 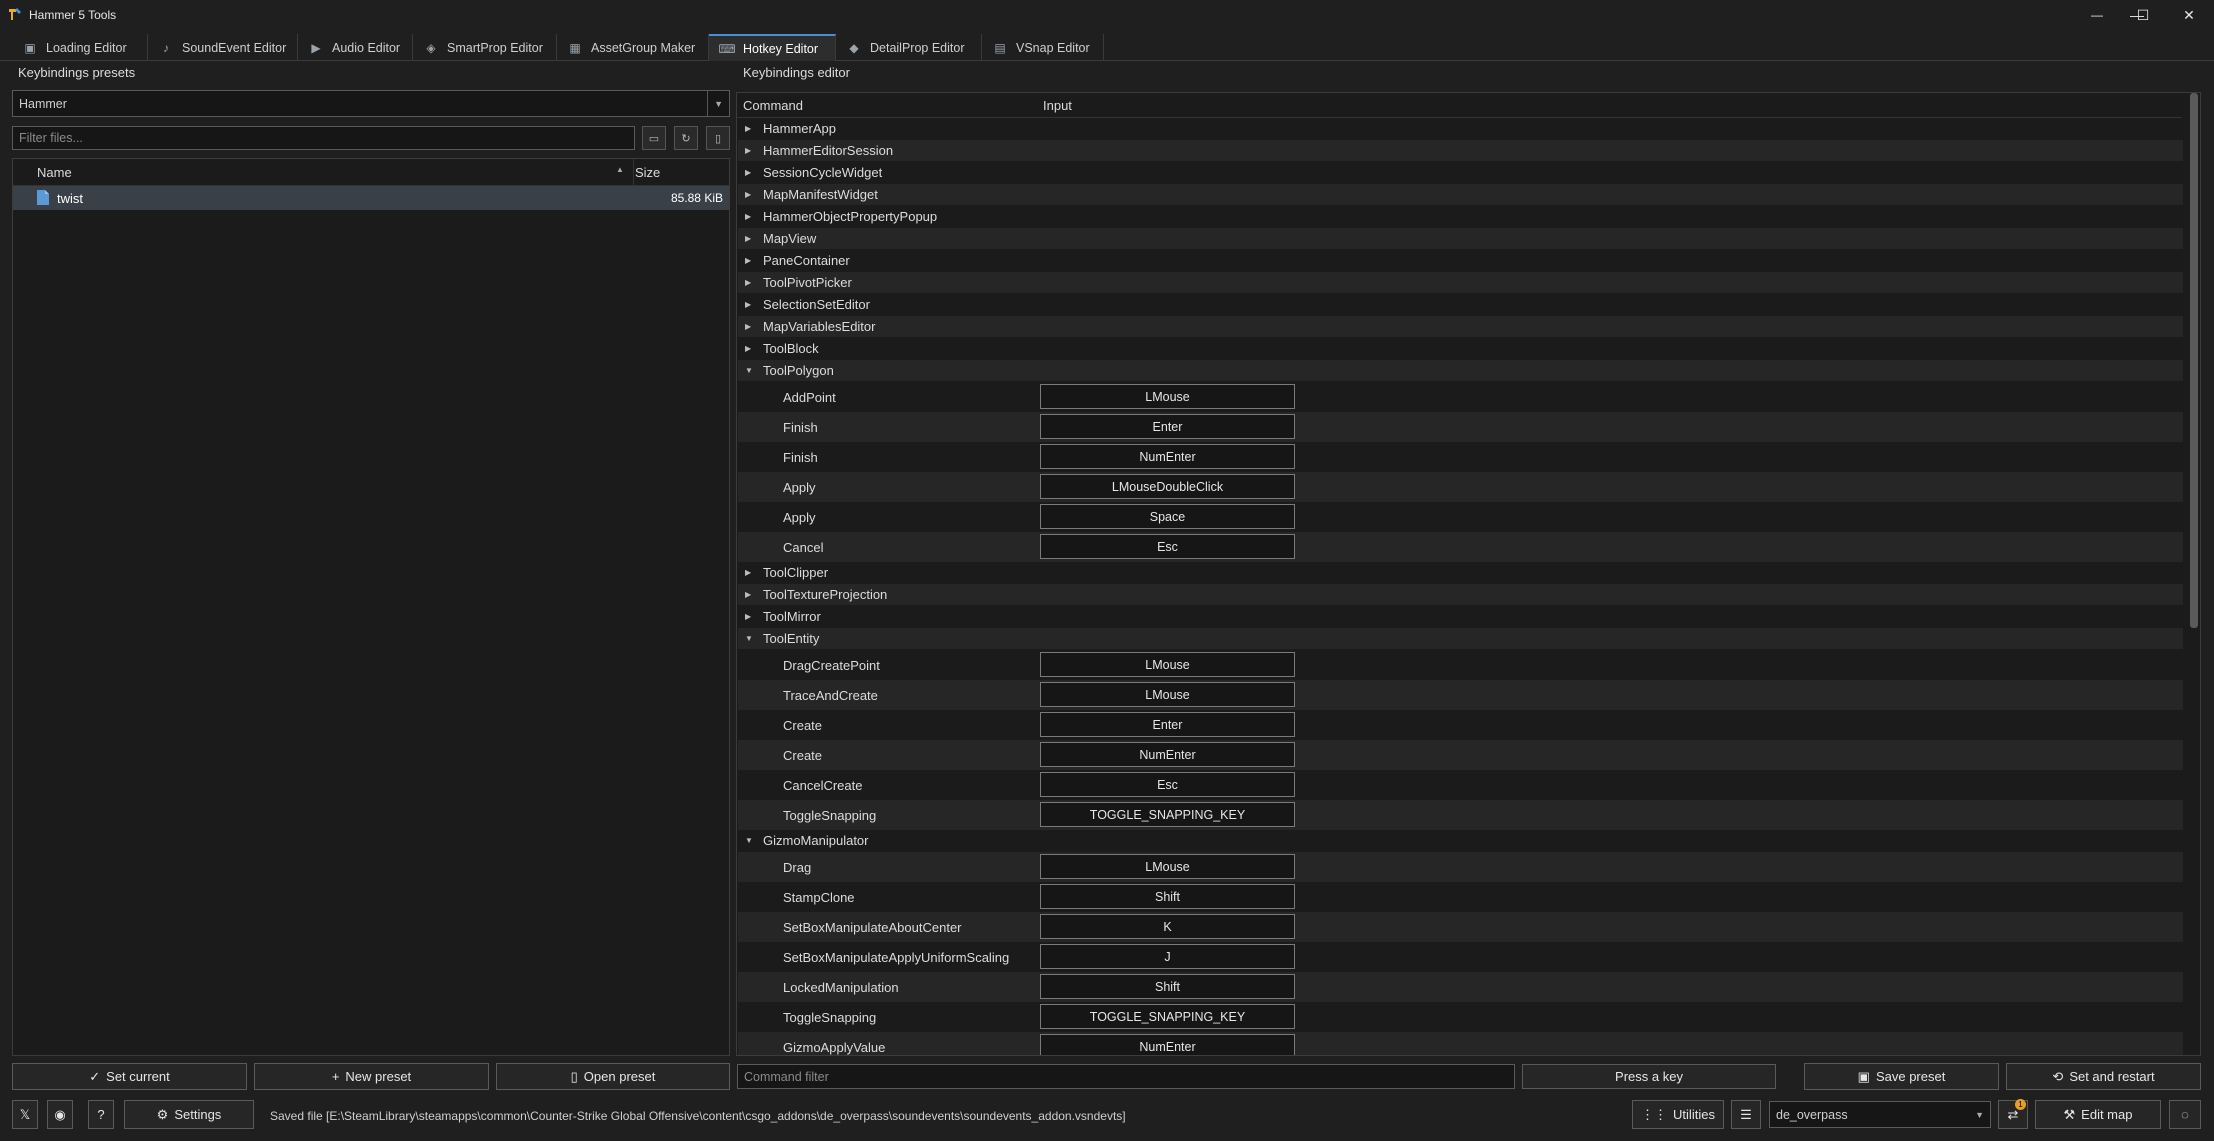 What do you see at coordinates (1460, 594) in the screenshot?
I see `tree-group-tooltextureprojection: ▶ ToolTextureProjection` at bounding box center [1460, 594].